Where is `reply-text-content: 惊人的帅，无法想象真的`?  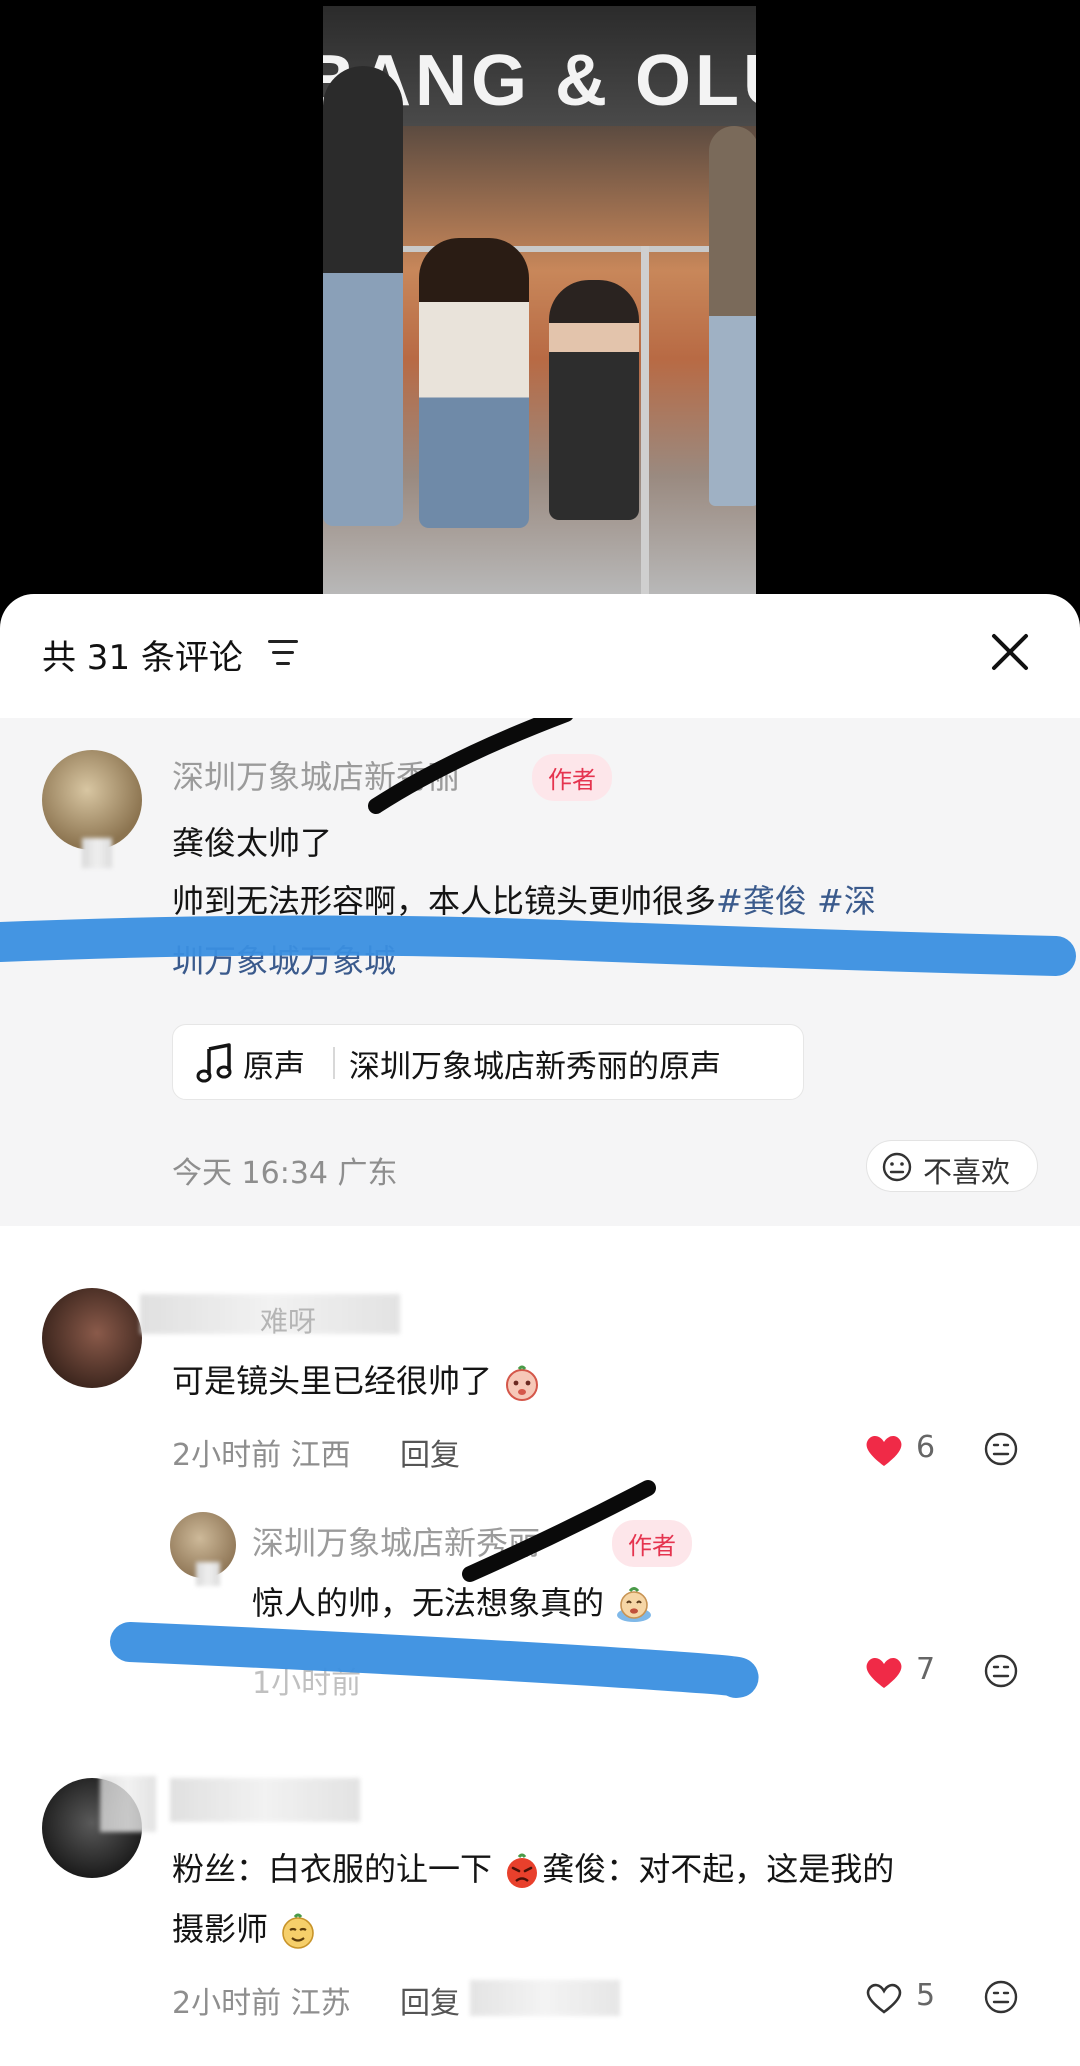
reply-text-content: 惊人的帅，无法想象真的 is located at coordinates (428, 1603).